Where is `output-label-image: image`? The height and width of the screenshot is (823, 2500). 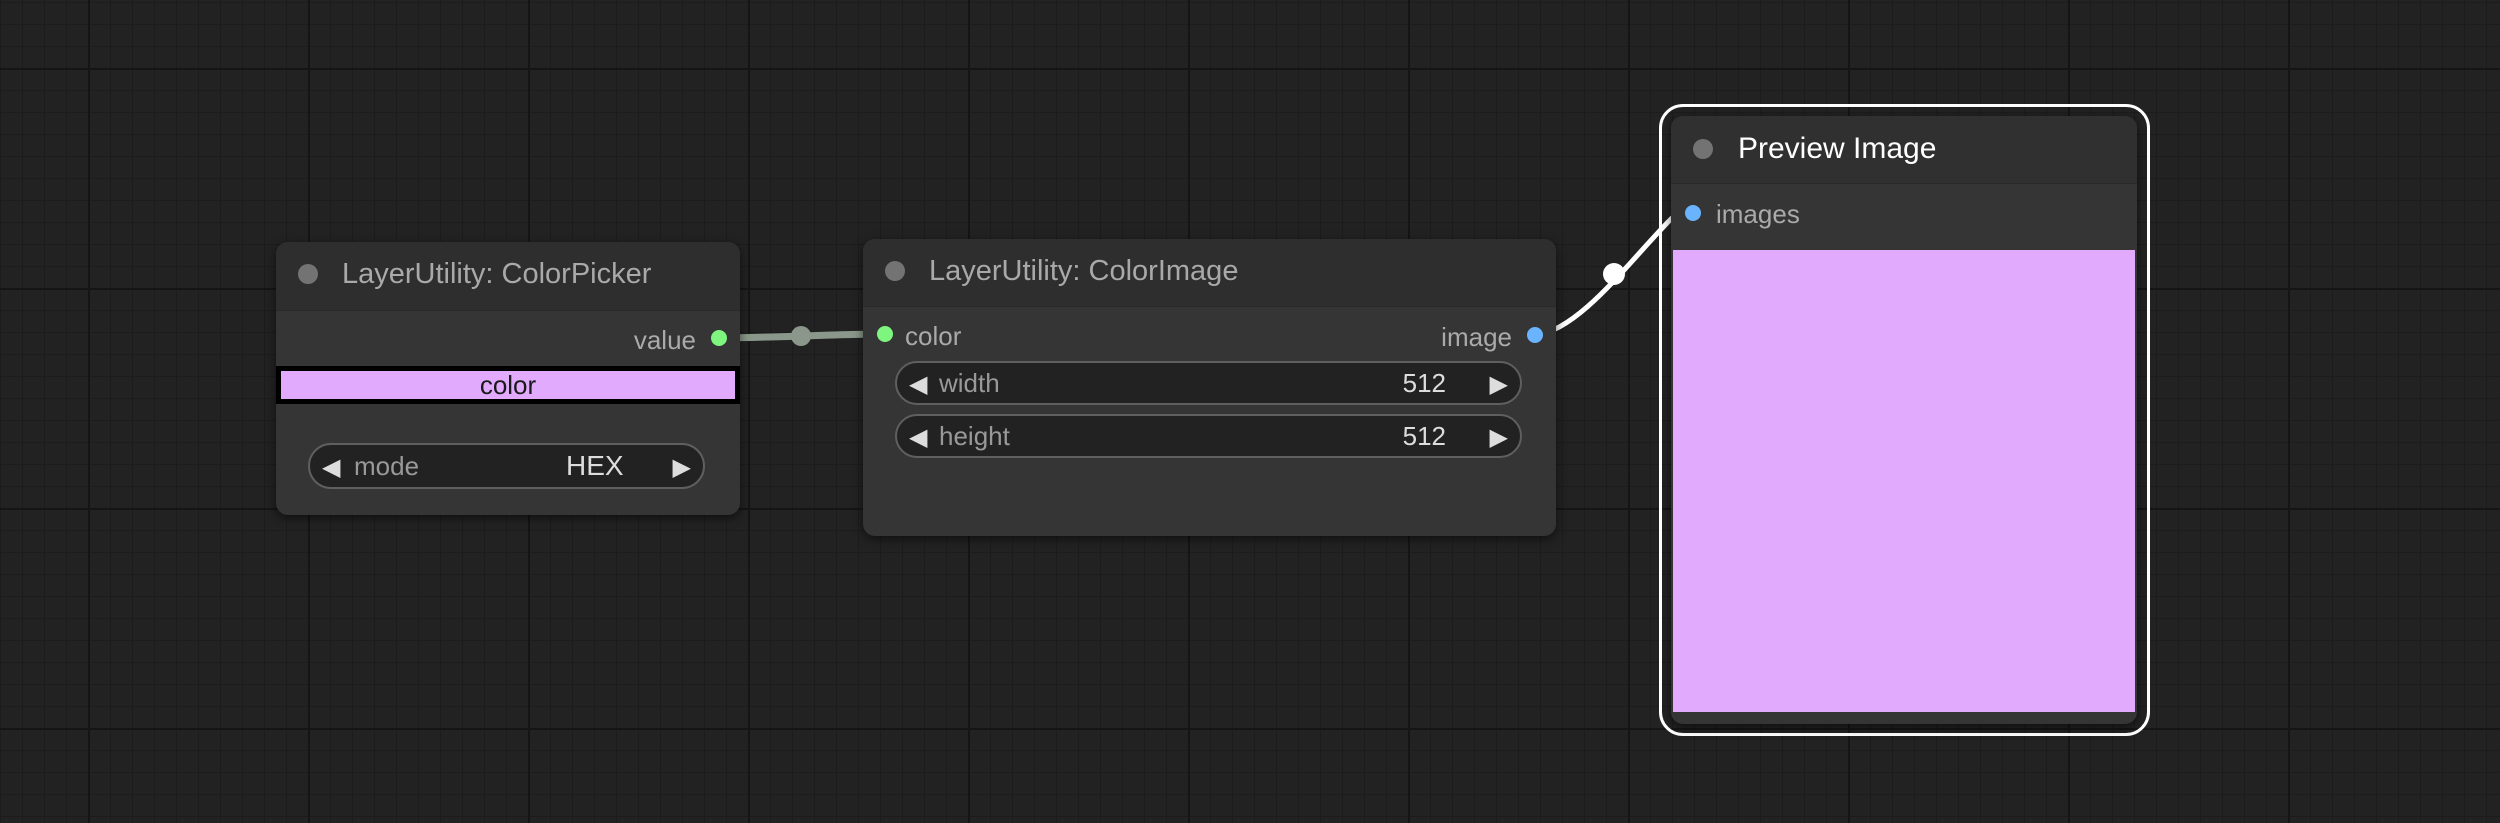 output-label-image: image is located at coordinates (1476, 337).